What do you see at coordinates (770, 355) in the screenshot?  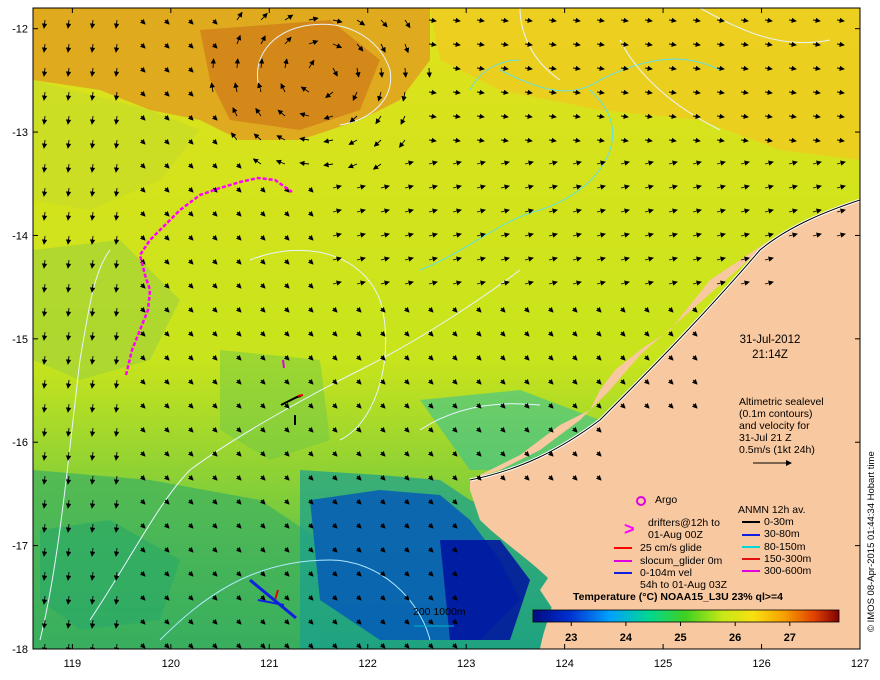 I see `timestamp-time: 21:14Z` at bounding box center [770, 355].